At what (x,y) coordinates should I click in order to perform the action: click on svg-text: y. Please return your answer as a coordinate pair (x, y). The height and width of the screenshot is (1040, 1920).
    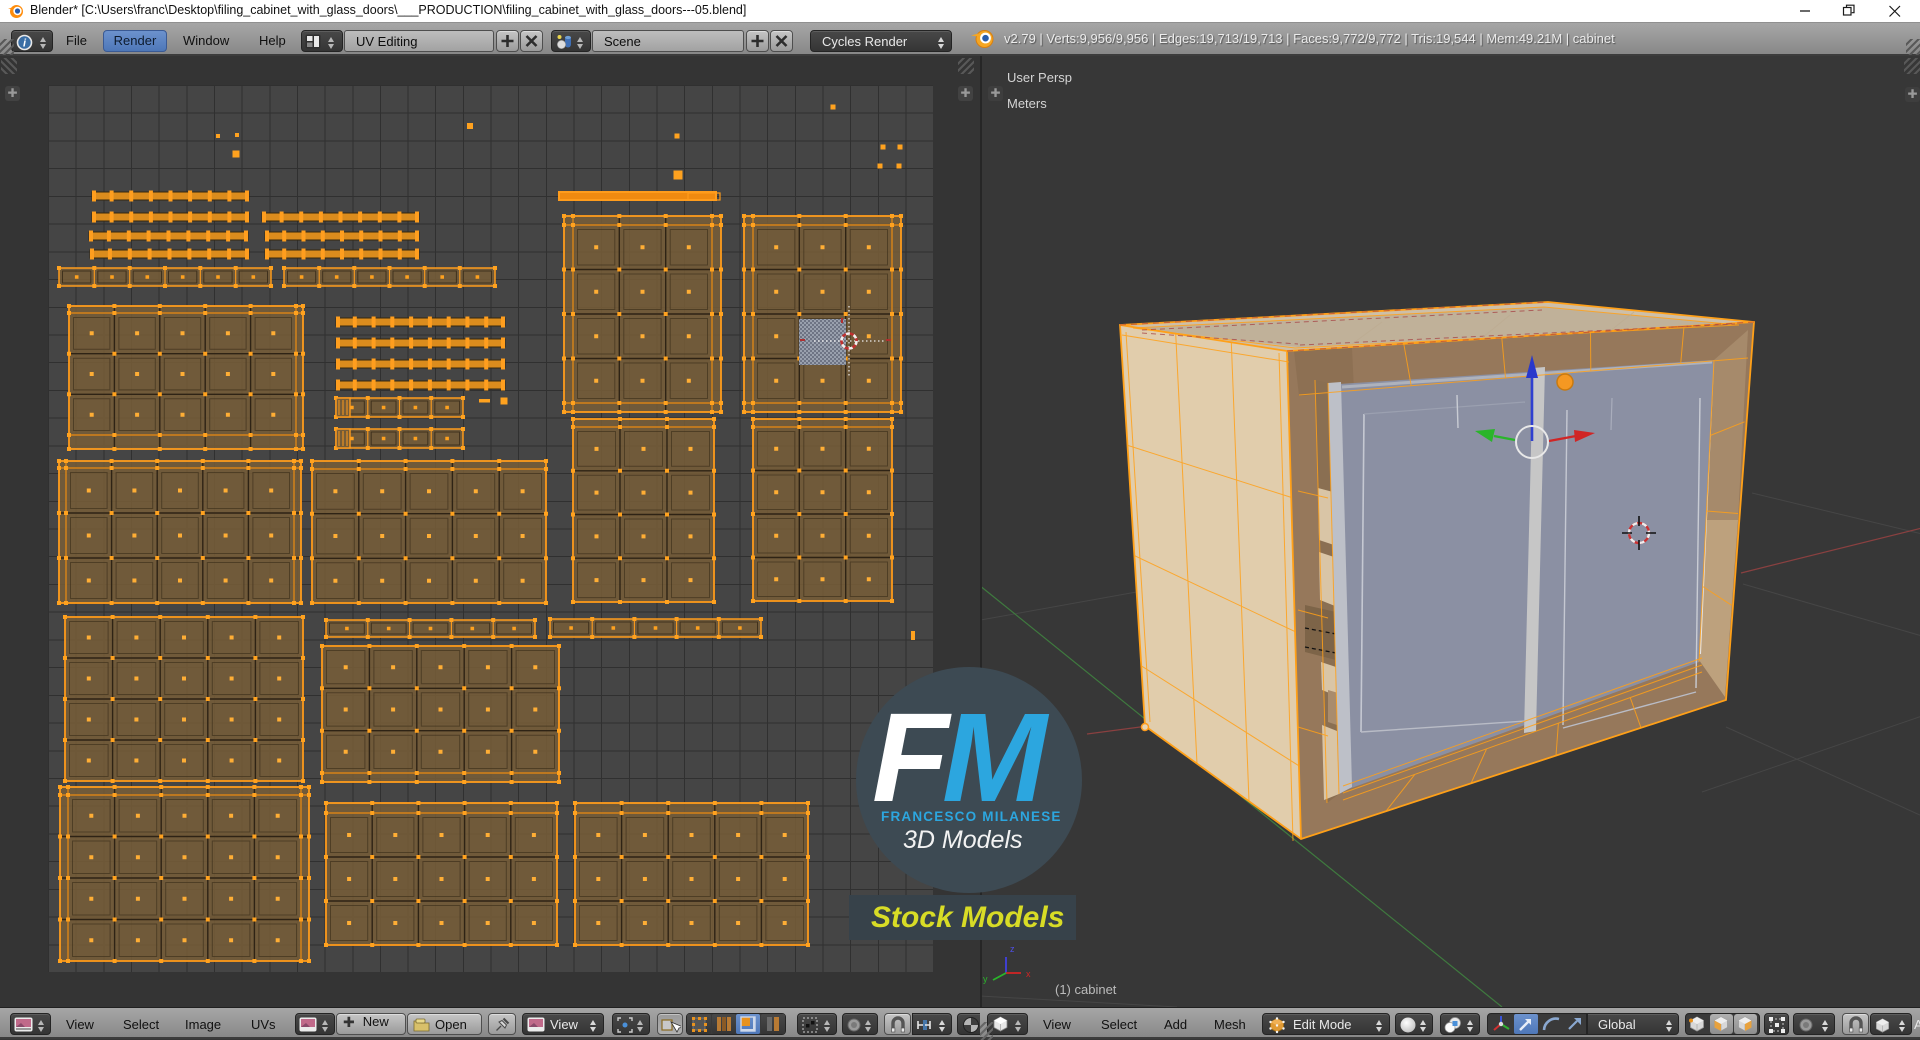
    Looking at the image, I should click on (985, 979).